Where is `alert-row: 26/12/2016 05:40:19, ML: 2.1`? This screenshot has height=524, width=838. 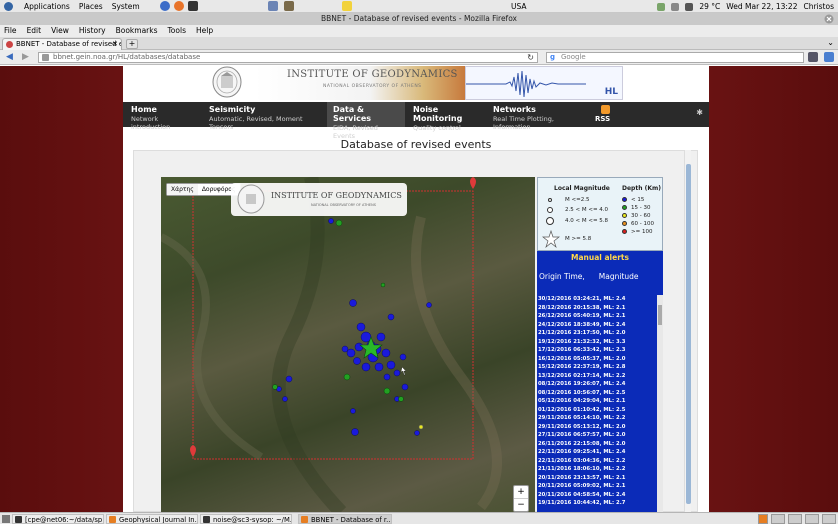 alert-row: 26/12/2016 05:40:19, ML: 2.1 is located at coordinates (597, 316).